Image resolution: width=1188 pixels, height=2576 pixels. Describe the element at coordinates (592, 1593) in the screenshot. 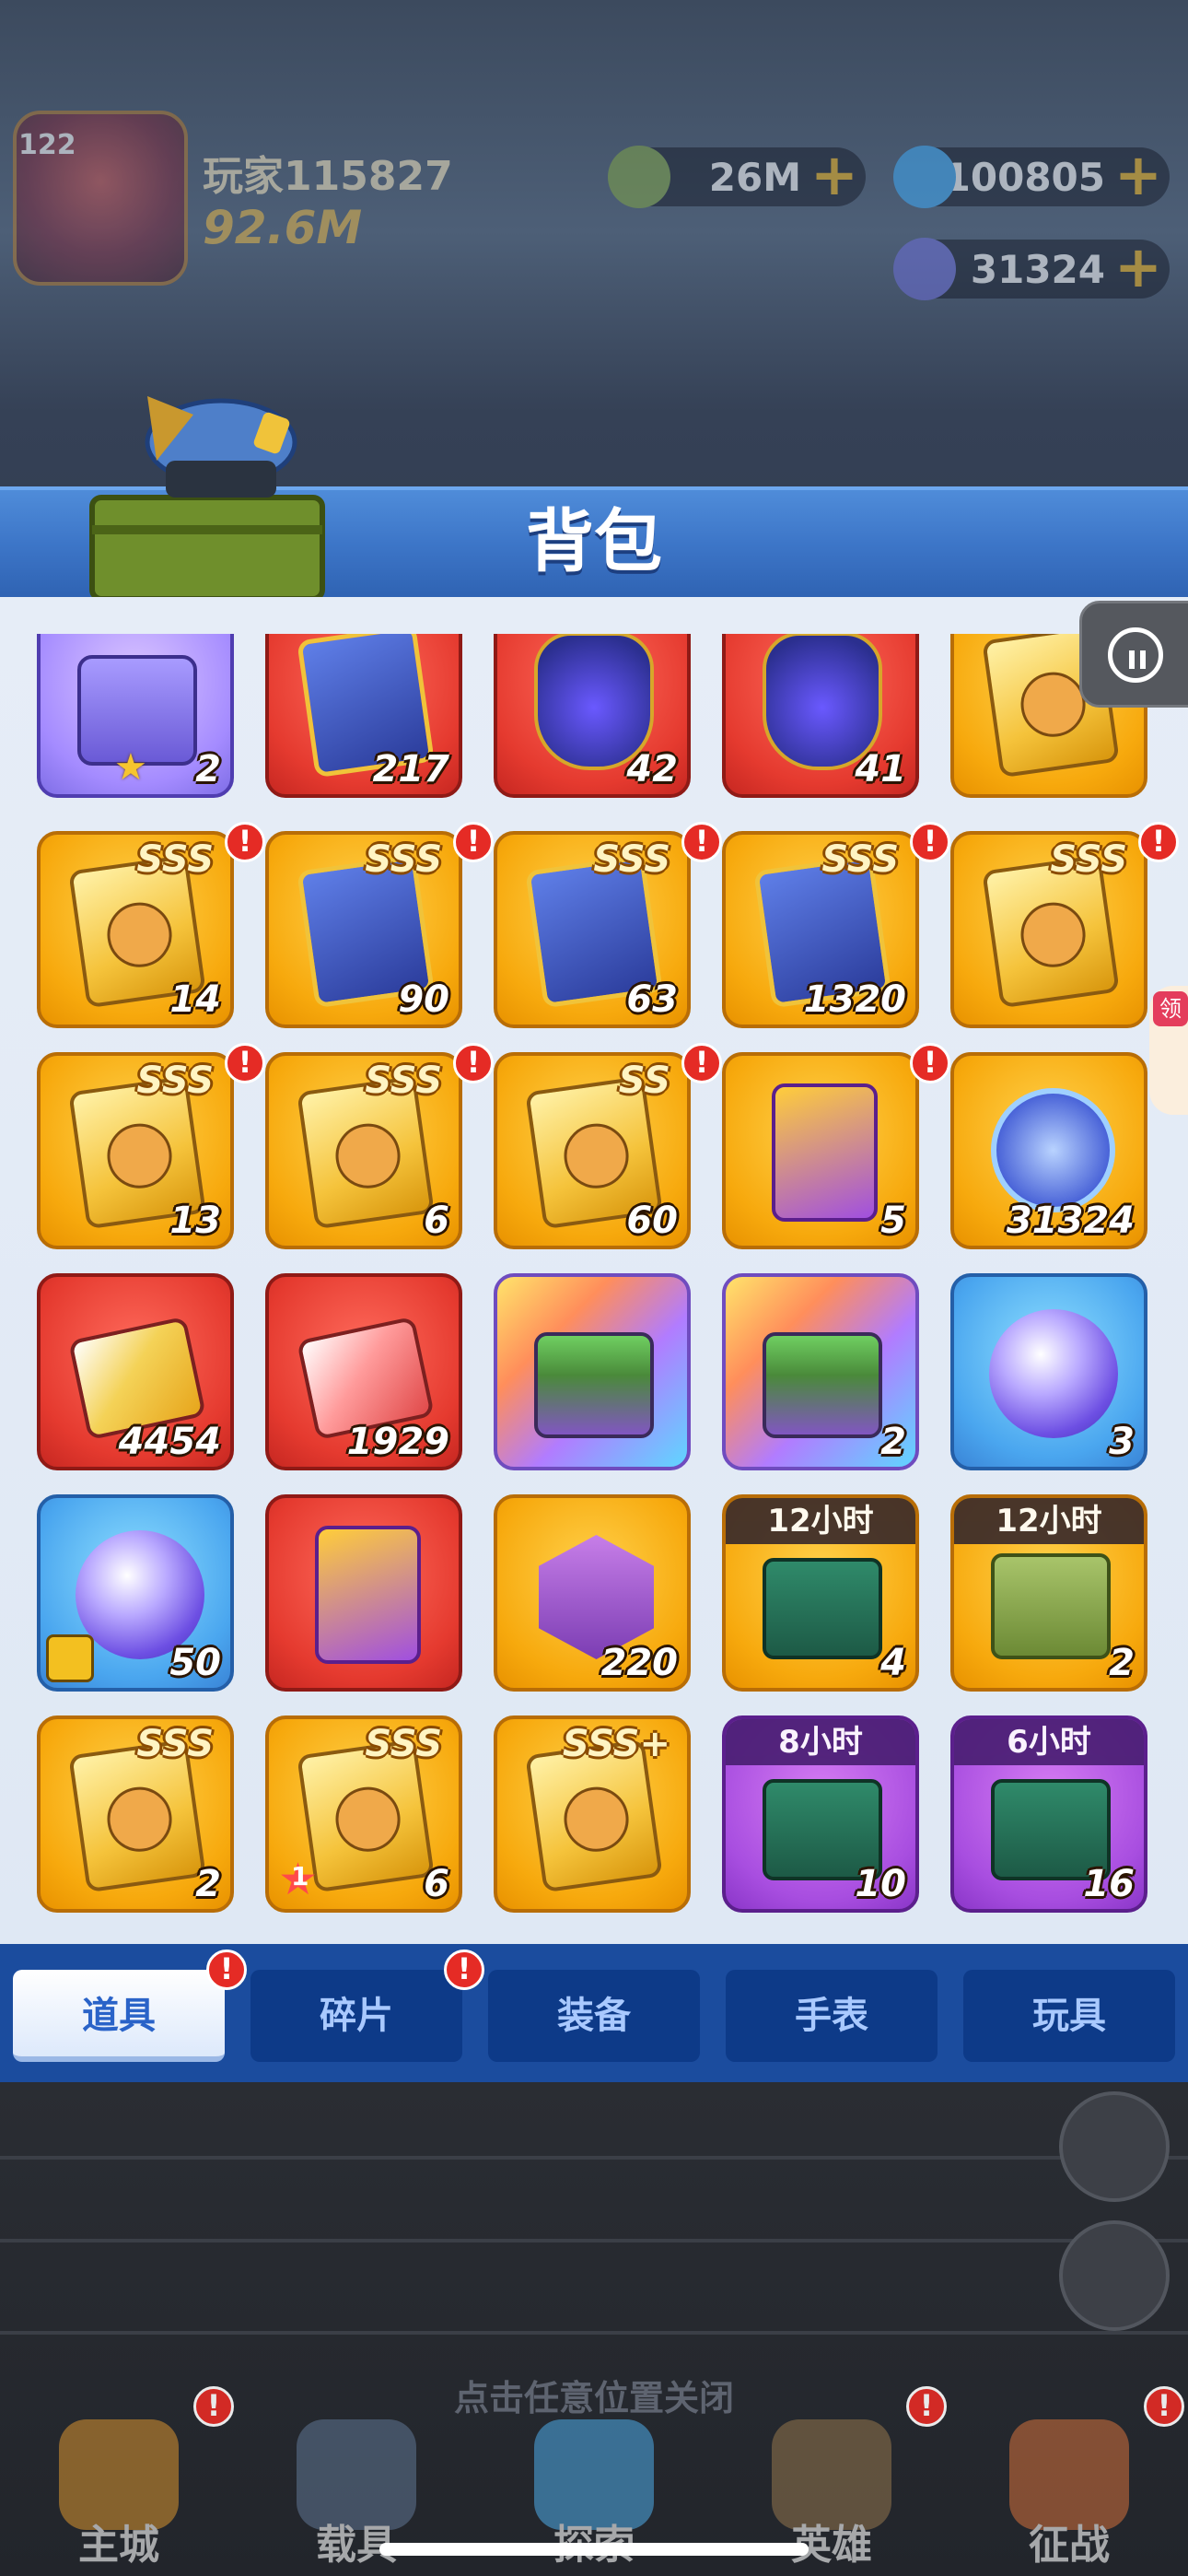

I see `inventory-item: 220` at that location.